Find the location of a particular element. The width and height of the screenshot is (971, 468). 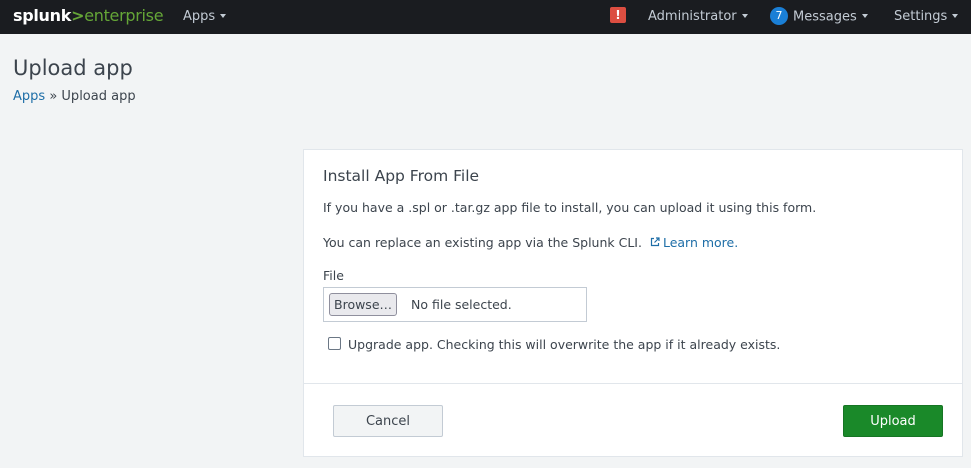

file-input: Browse… No file selected. is located at coordinates (455, 304).